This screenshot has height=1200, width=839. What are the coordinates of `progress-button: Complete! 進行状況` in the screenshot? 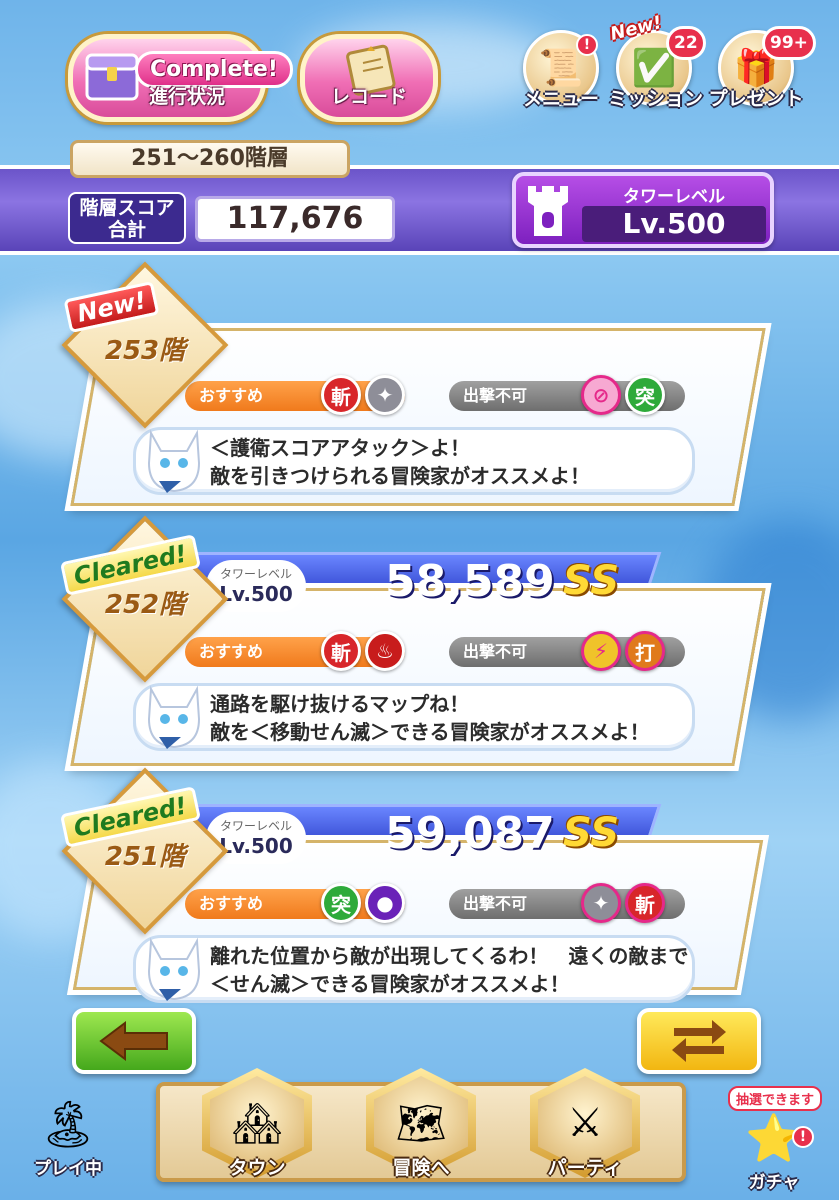 It's located at (180, 78).